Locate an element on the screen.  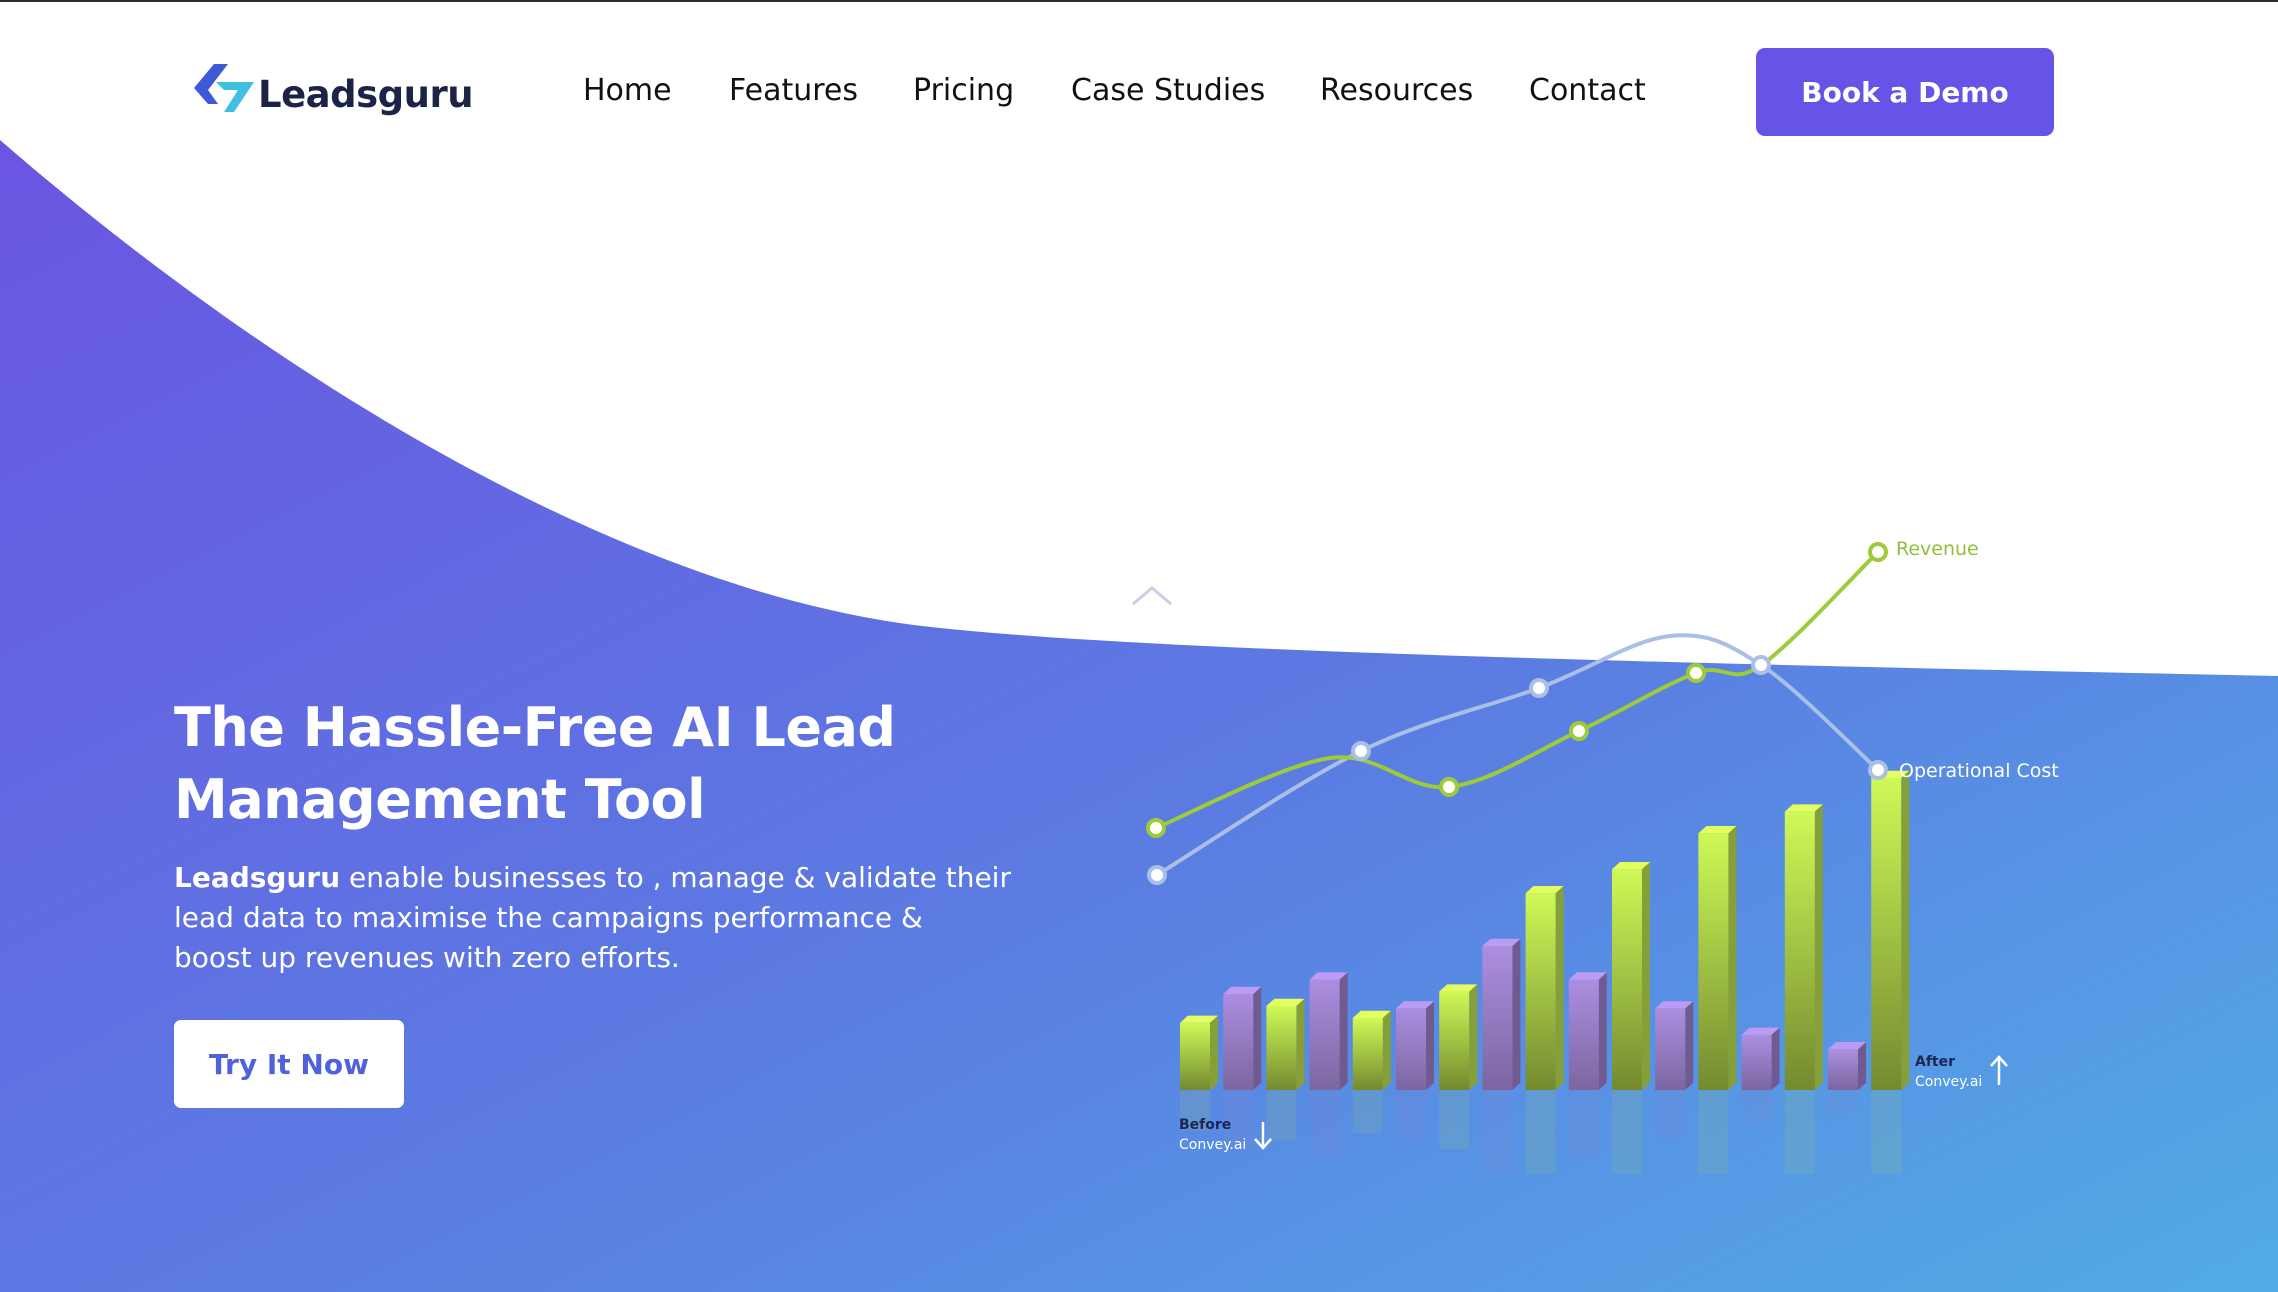
bar-group is located at coordinates (1545, 972).